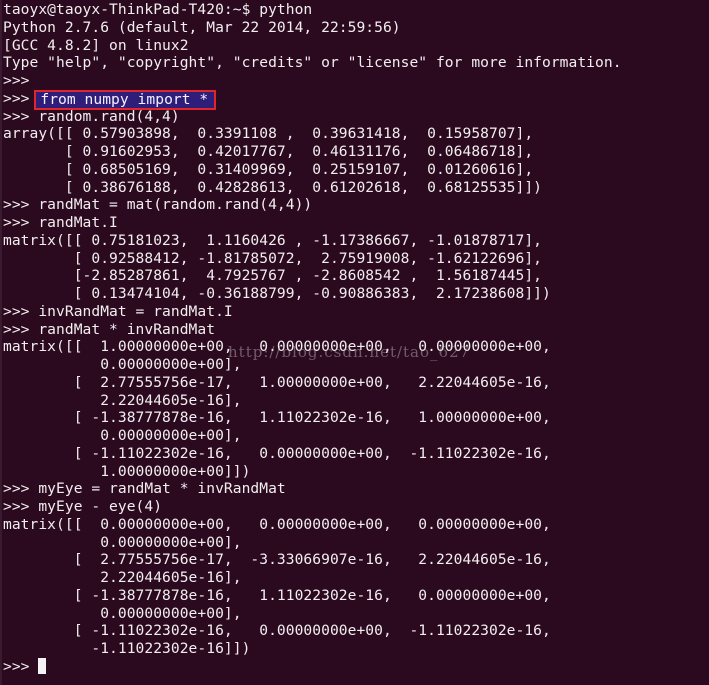 The image size is (709, 685). Describe the element at coordinates (356, 666) in the screenshot. I see `current-prompt-line: >>>` at that location.